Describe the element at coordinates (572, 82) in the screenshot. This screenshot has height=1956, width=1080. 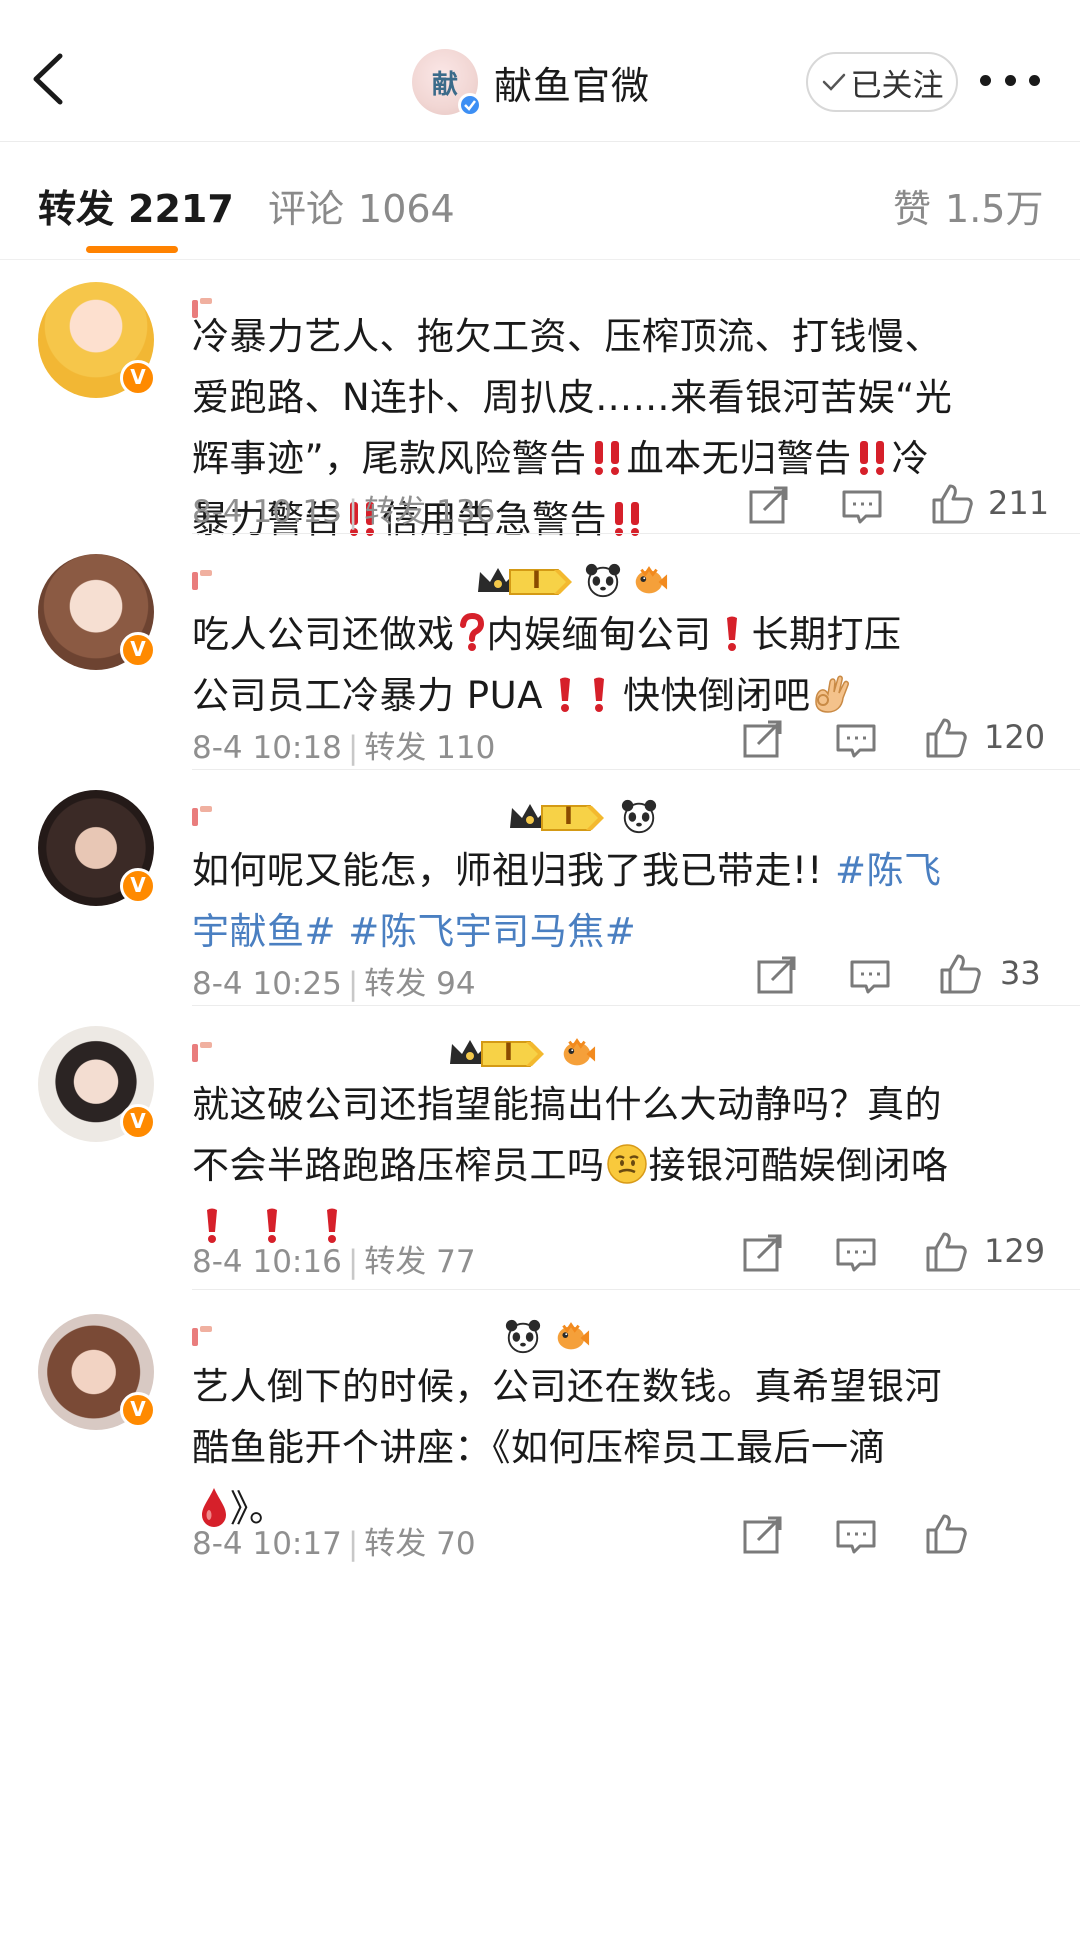
I see `account-name: 献鱼官微` at that location.